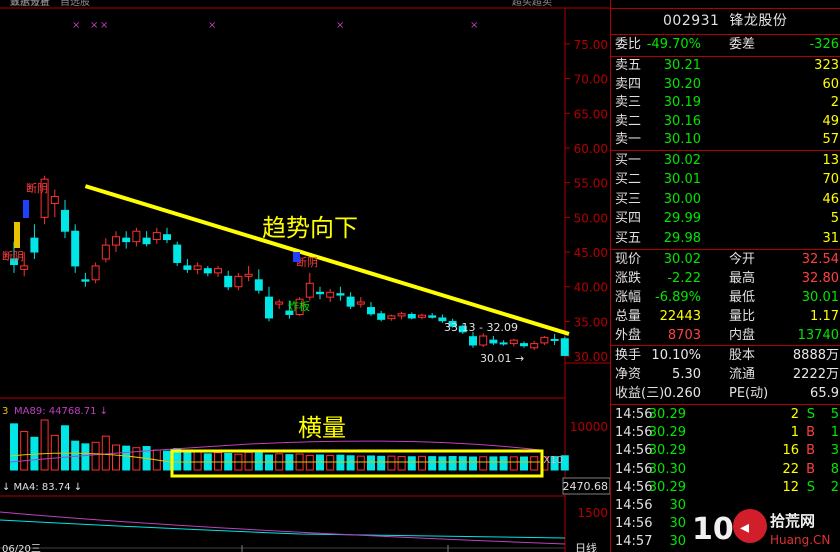 The image size is (840, 552). What do you see at coordinates (628, 160) in the screenshot?
I see `level-label: 买一` at bounding box center [628, 160].